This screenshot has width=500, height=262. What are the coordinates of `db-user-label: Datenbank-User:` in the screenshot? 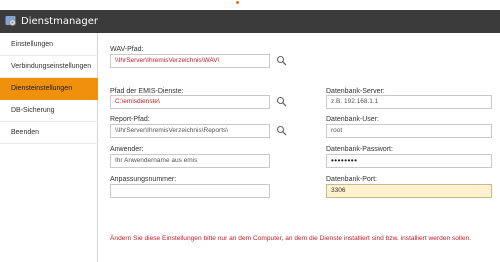 It's located at (352, 119).